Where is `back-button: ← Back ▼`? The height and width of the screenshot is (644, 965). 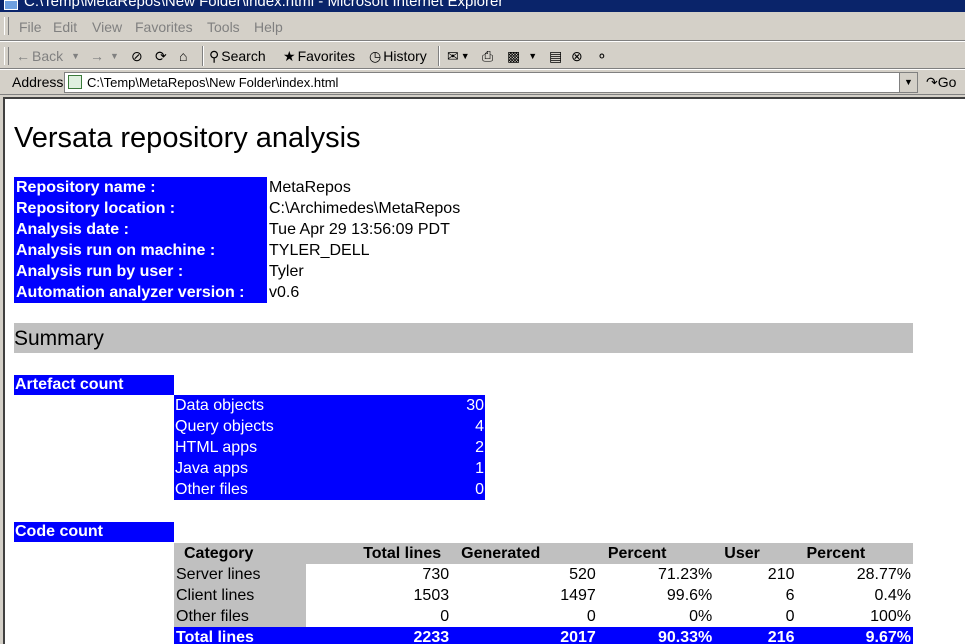 back-button: ← Back ▼ is located at coordinates (49, 56).